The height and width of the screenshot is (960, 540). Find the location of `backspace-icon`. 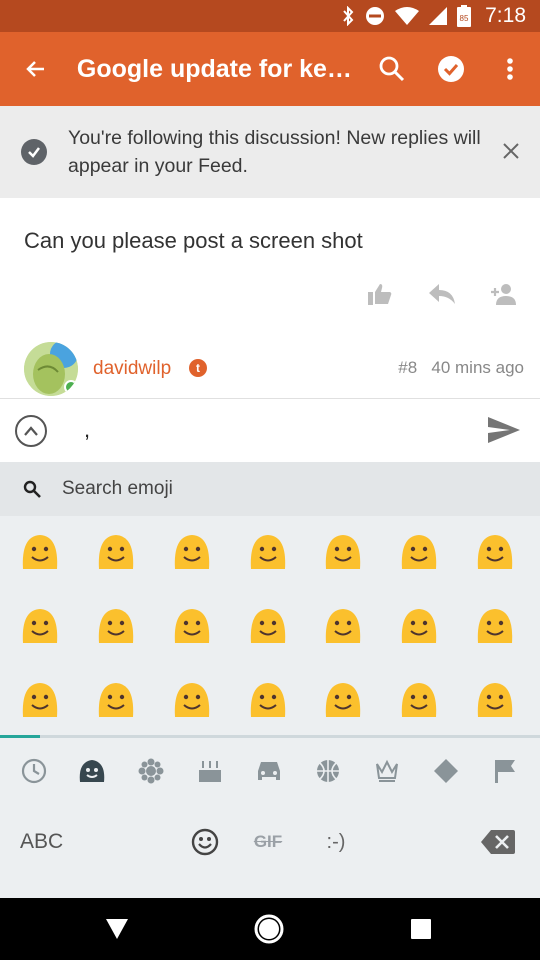

backspace-icon is located at coordinates (498, 842).